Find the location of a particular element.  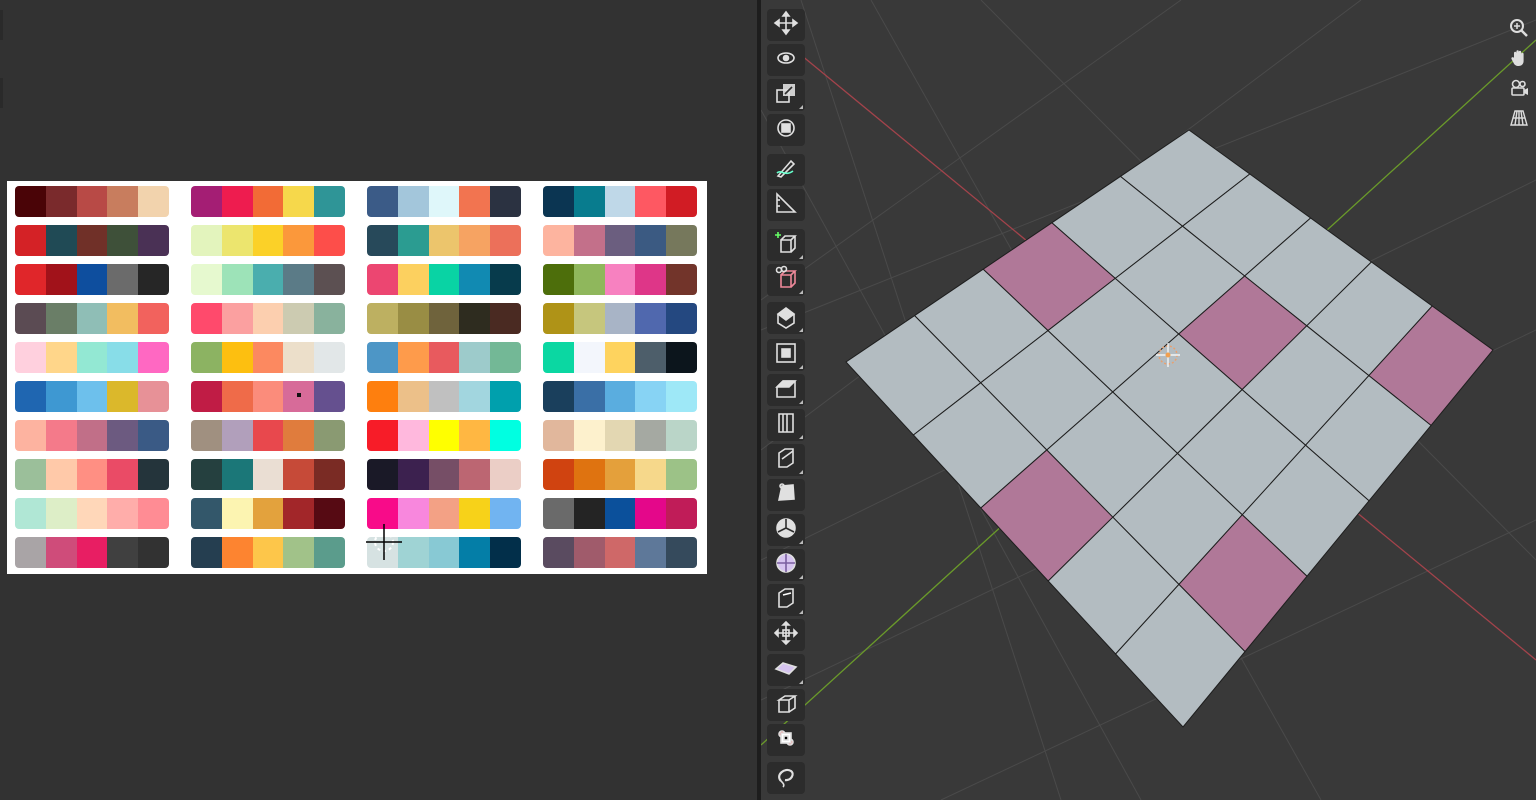

add-cube-icon is located at coordinates (786, 245).